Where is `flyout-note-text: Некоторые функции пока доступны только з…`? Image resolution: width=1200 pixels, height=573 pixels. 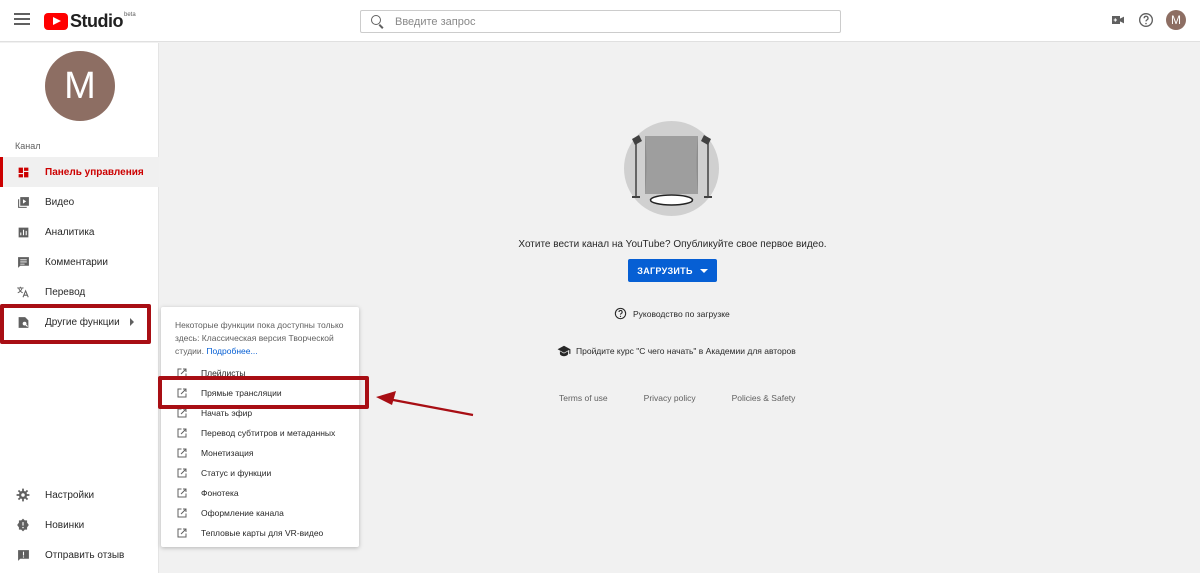
flyout-note-text: Некоторые функции пока доступны только з… is located at coordinates (259, 338).